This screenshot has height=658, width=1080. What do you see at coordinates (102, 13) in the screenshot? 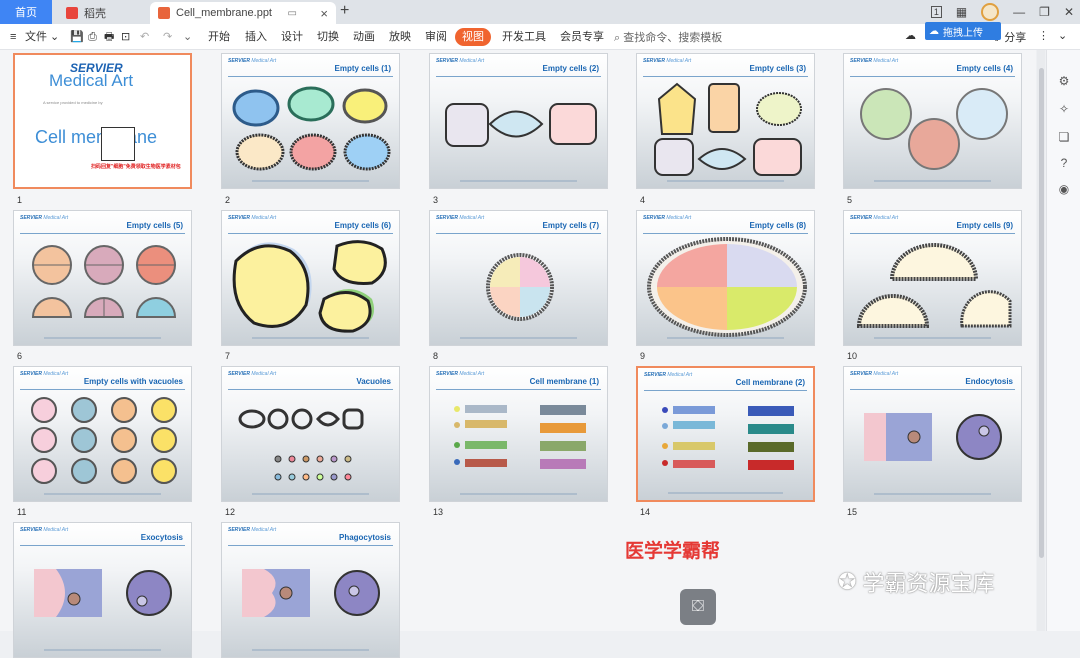
I see `tab-daoke: 稻壳` at bounding box center [102, 13].